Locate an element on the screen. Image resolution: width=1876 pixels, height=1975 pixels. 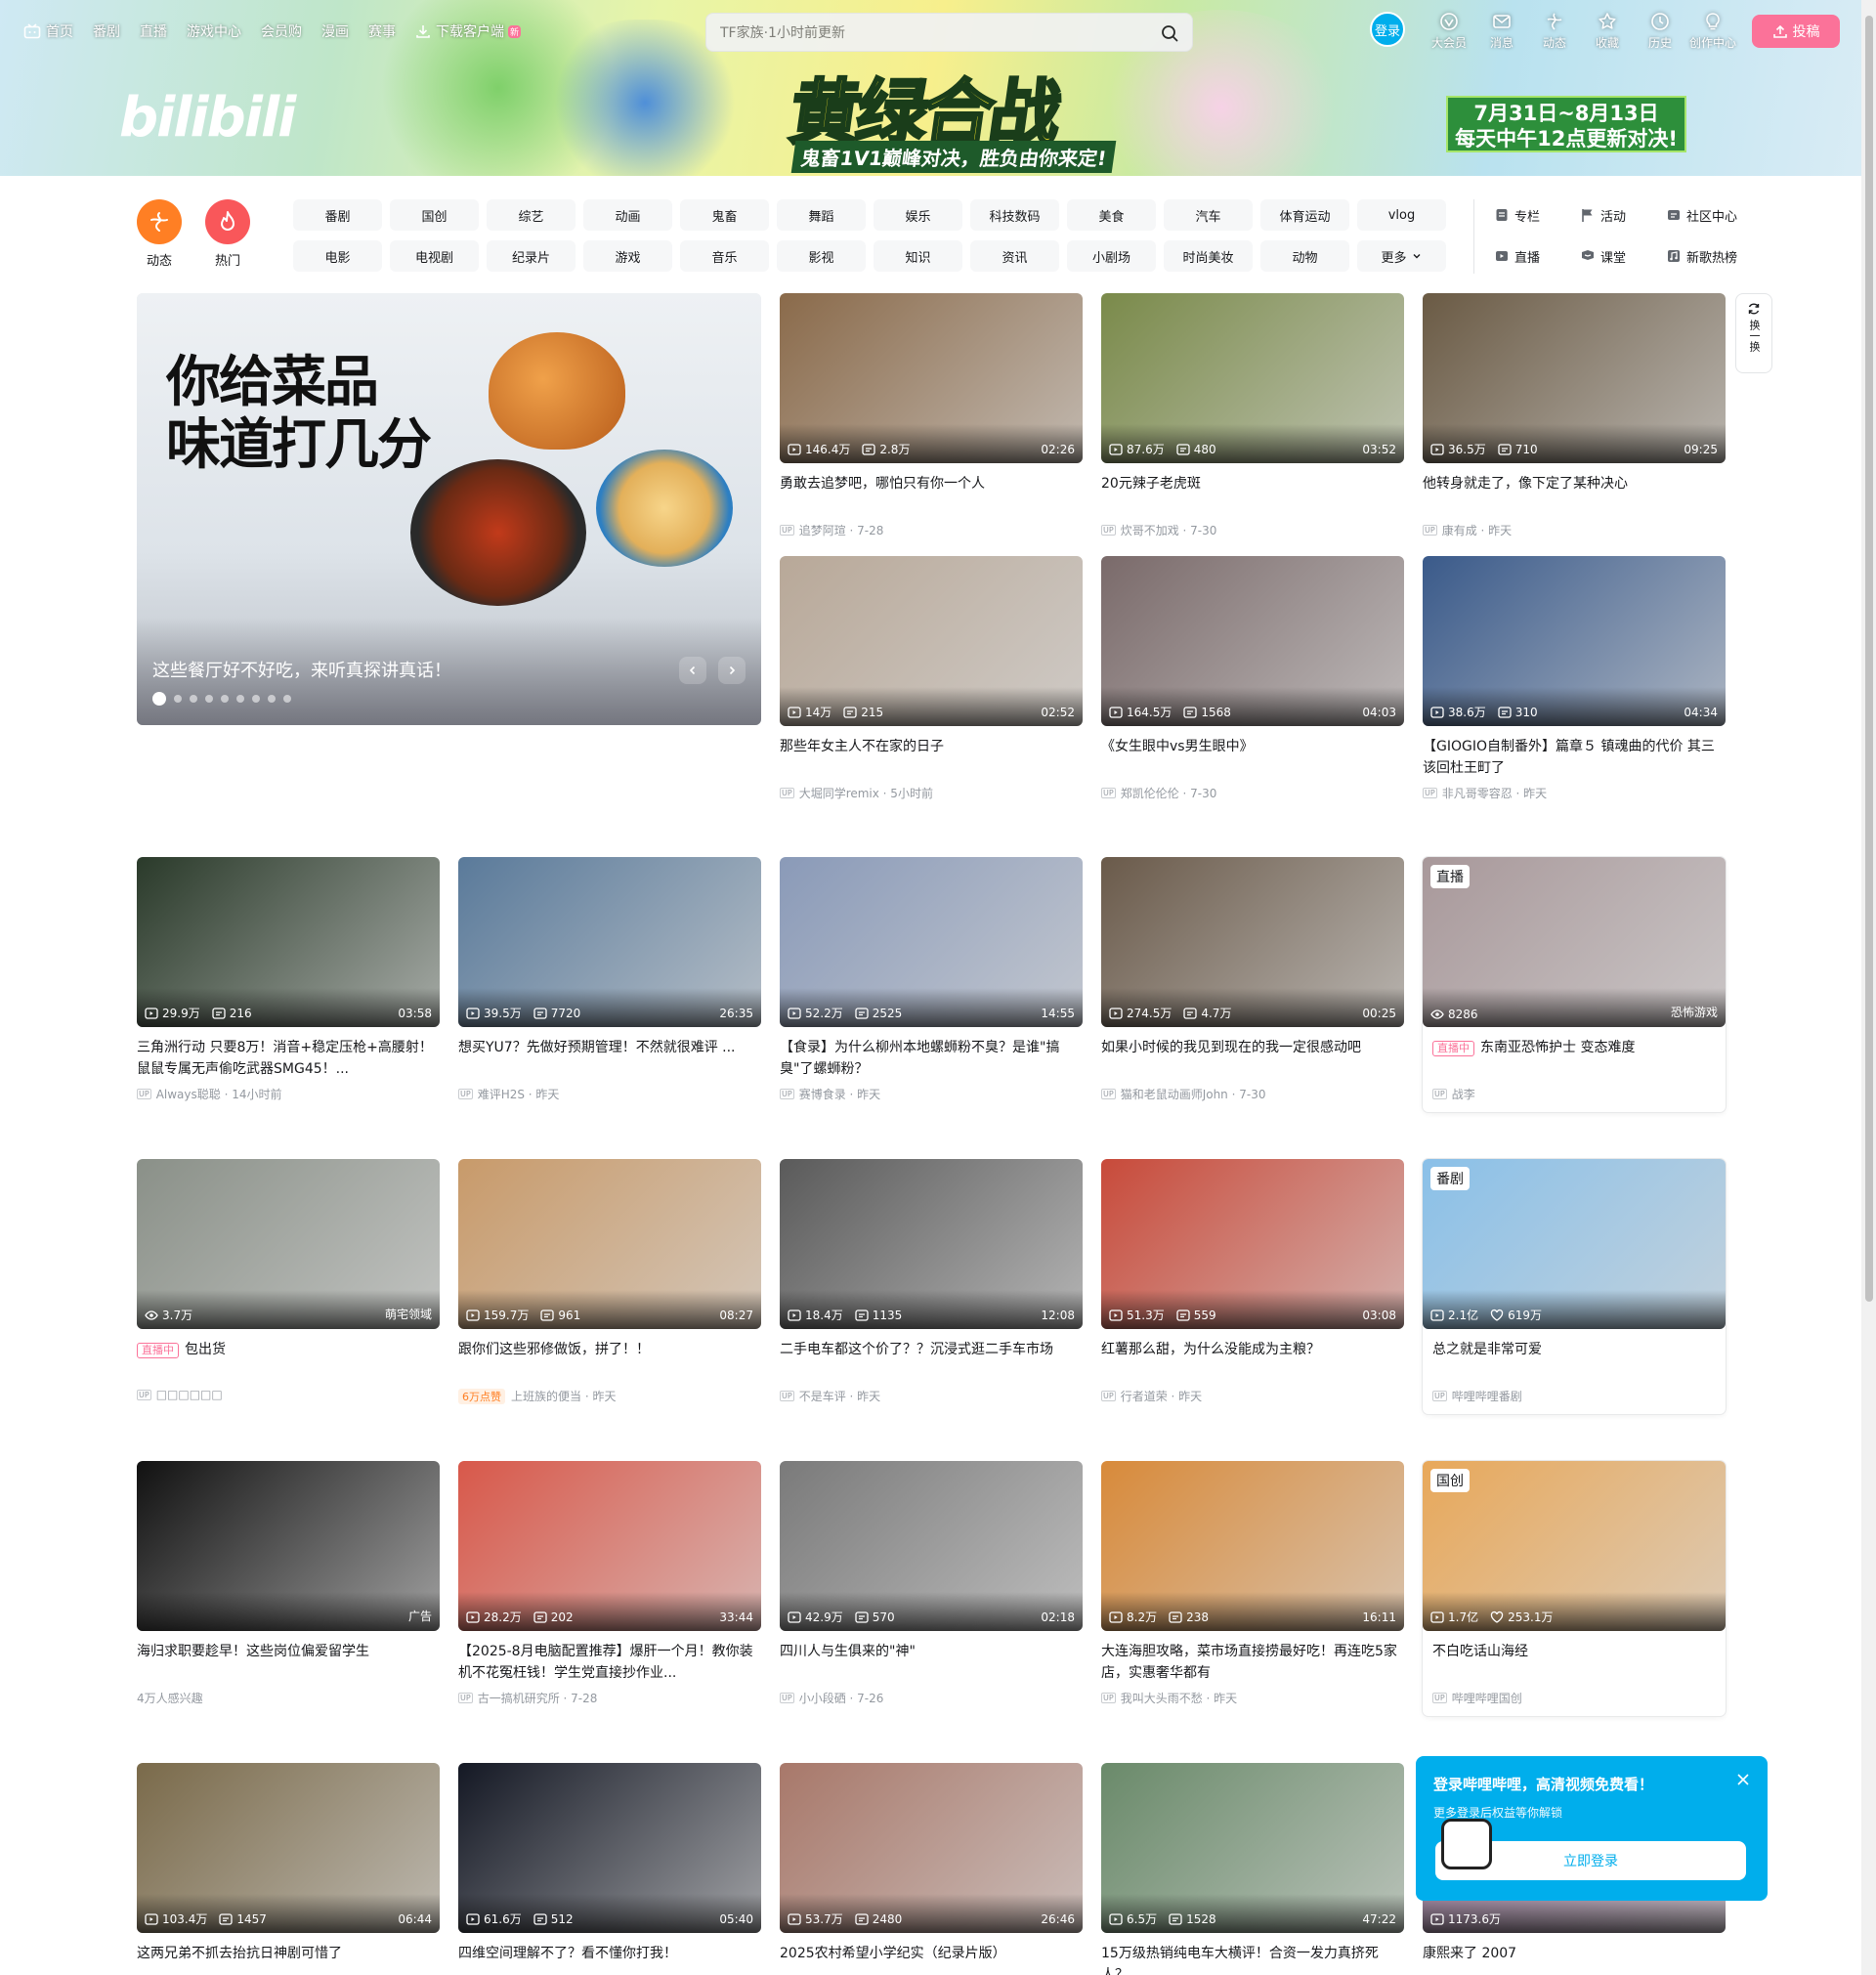
channel-tag: 音乐 is located at coordinates (724, 256).